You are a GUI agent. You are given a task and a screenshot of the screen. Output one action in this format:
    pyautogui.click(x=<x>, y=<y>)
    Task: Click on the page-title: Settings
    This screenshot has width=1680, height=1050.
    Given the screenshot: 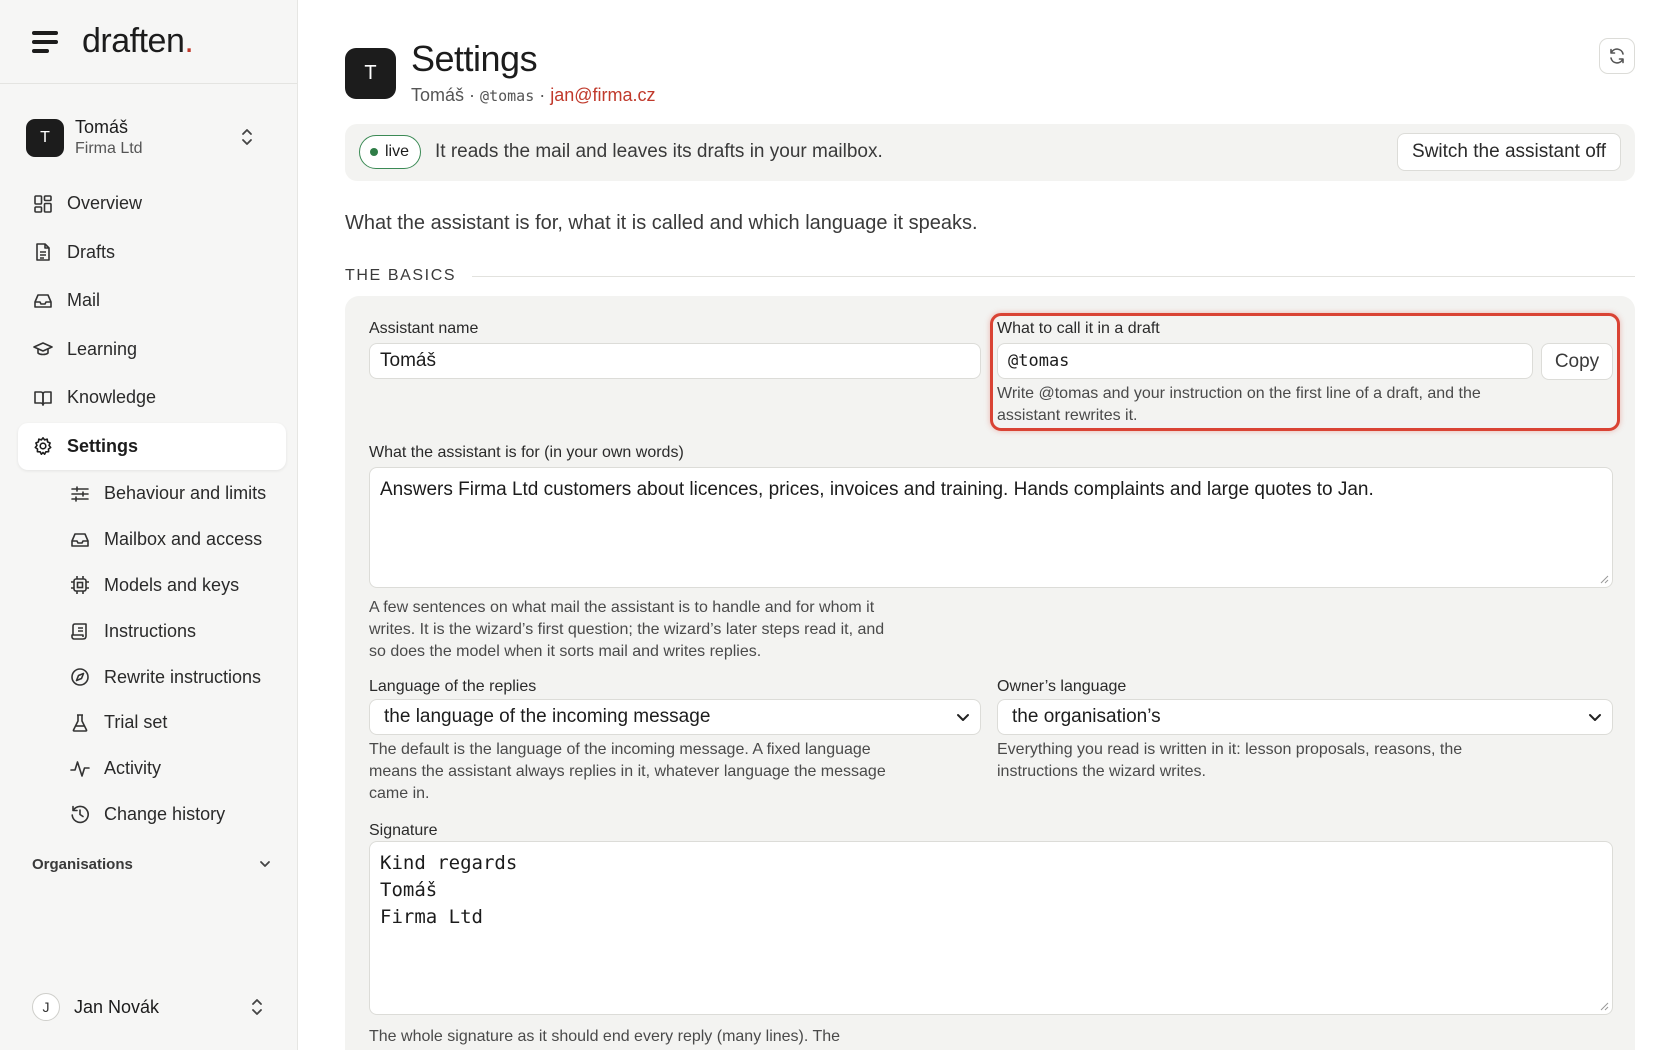 What is the action you would take?
    pyautogui.click(x=474, y=58)
    